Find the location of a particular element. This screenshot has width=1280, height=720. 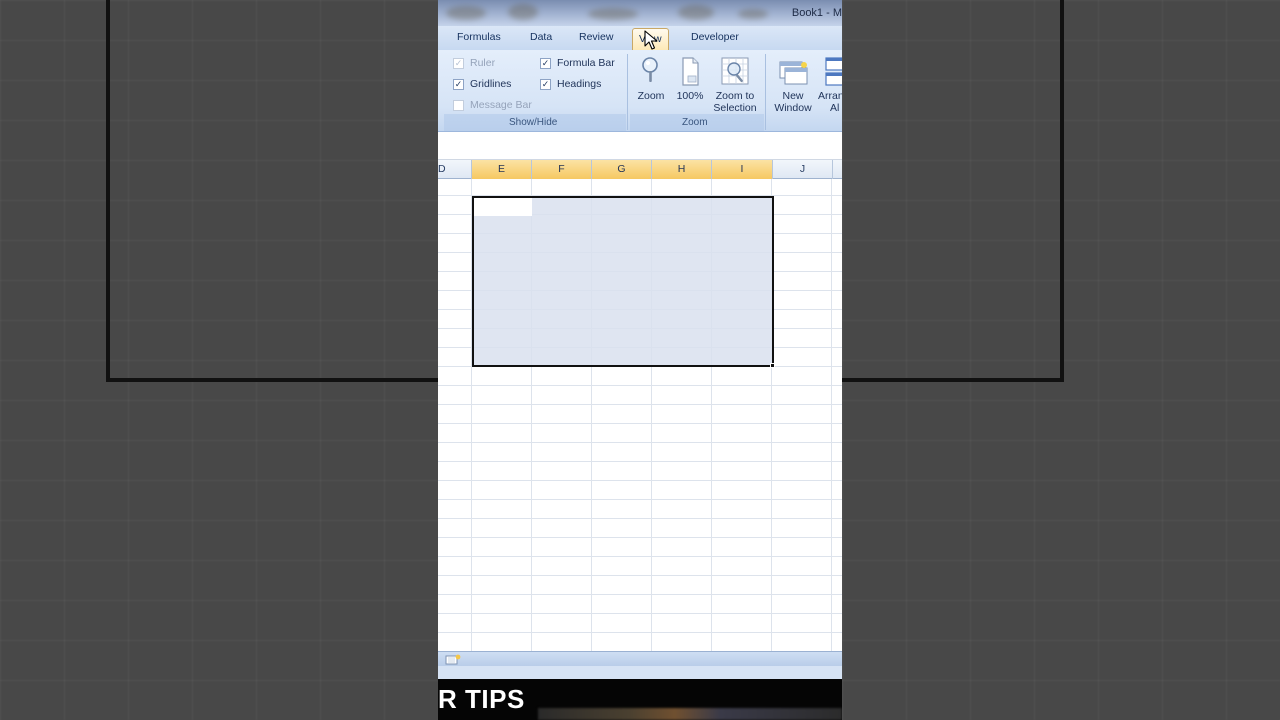

magnifier-icon is located at coordinates (650, 69).